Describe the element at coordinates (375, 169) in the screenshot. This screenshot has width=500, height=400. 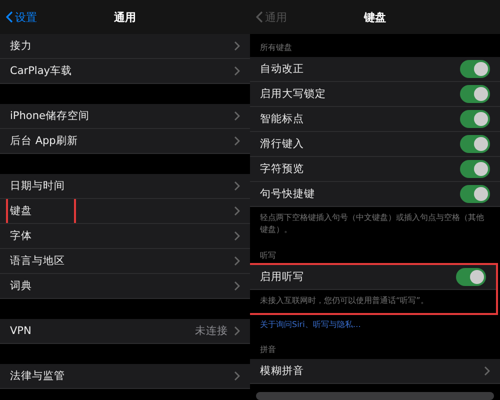
I see `settings-row: 字符预览` at that location.